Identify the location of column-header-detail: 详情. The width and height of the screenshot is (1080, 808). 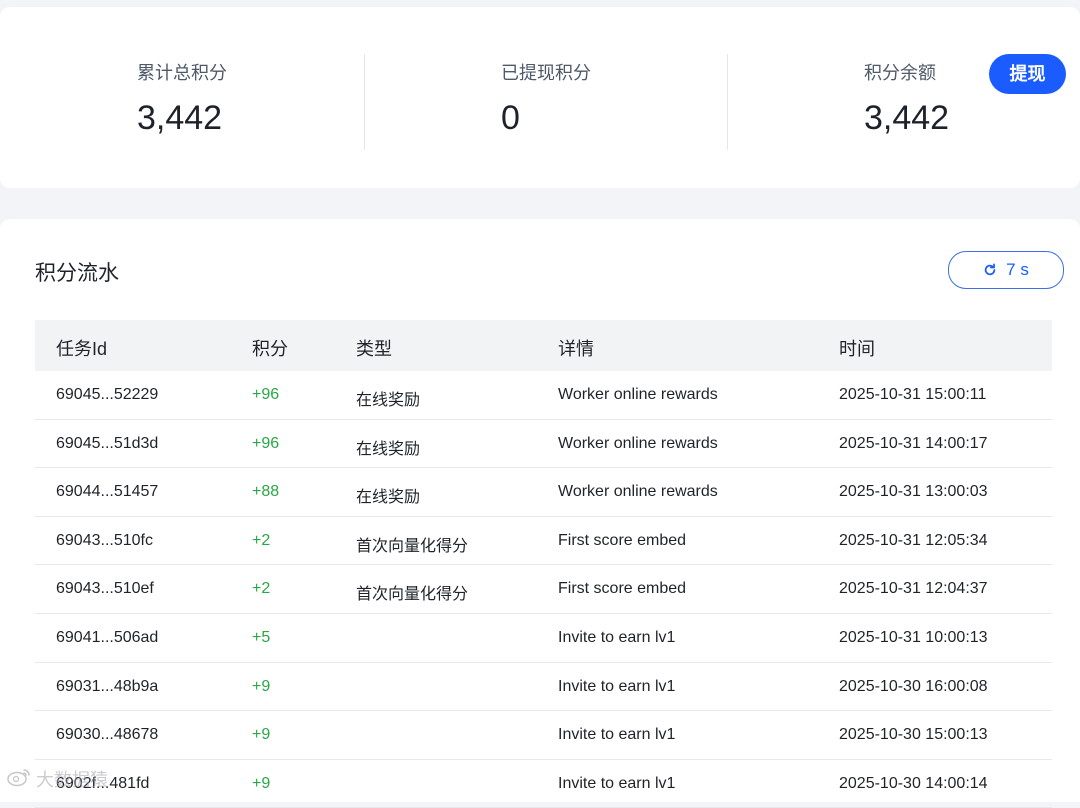
(576, 349).